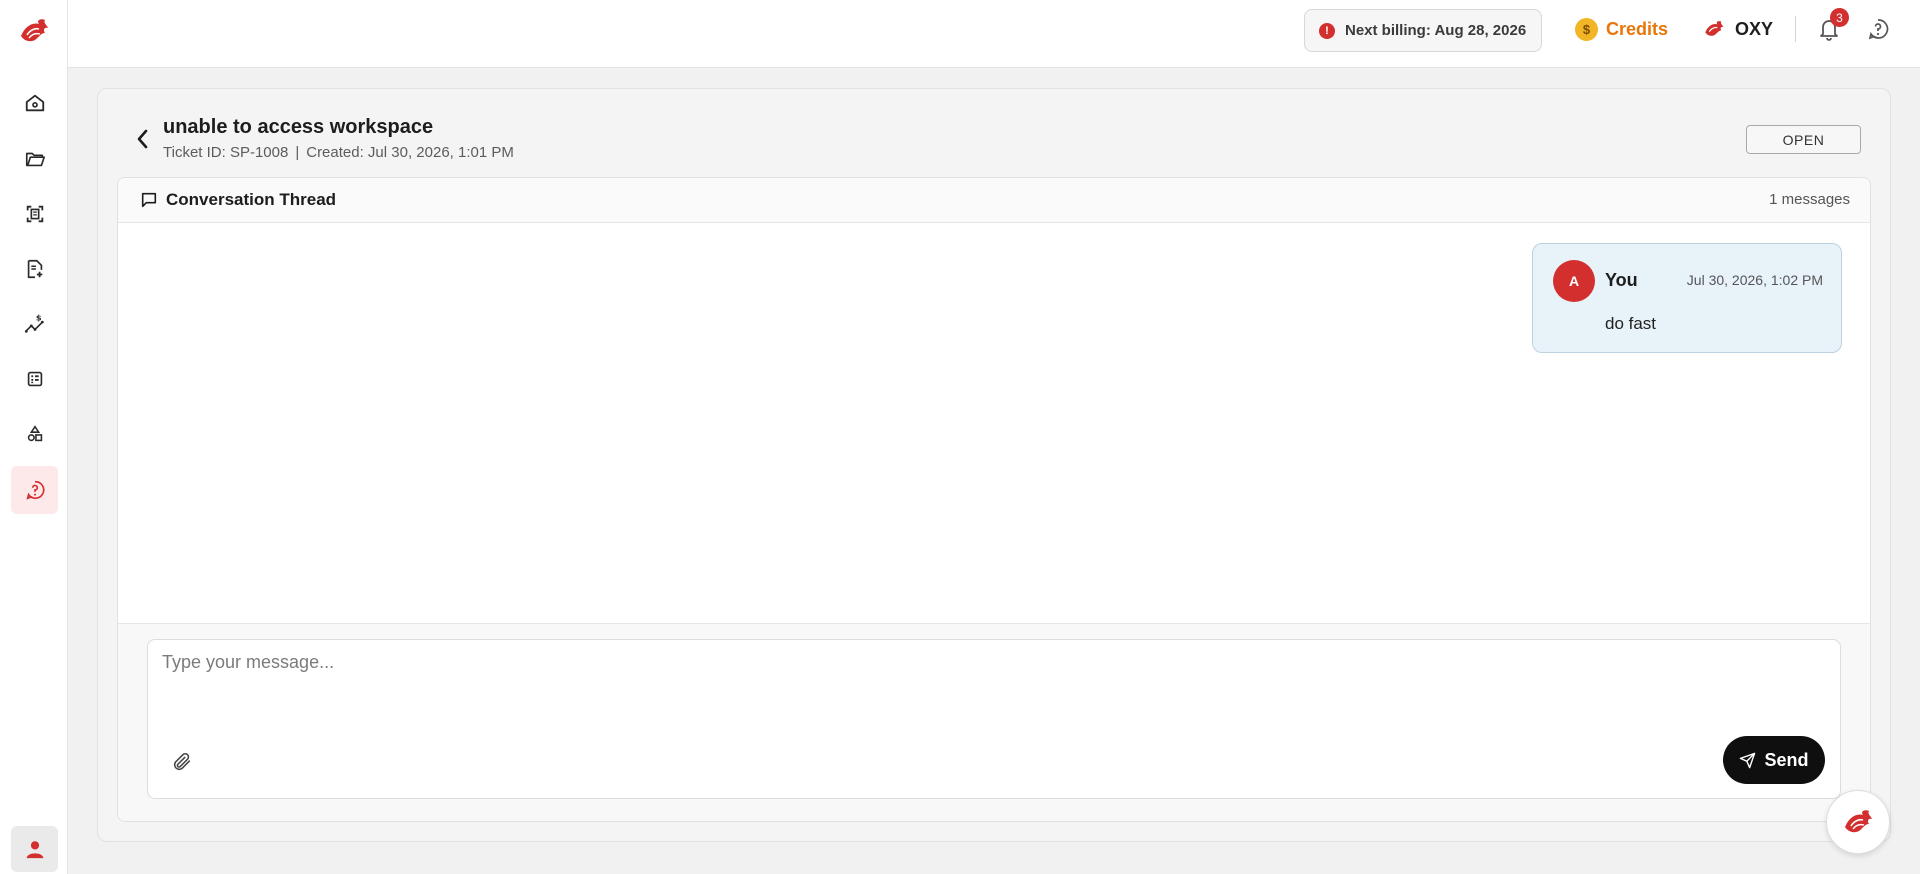 This screenshot has width=1920, height=874. What do you see at coordinates (1795, 29) in the screenshot?
I see `header-divider` at bounding box center [1795, 29].